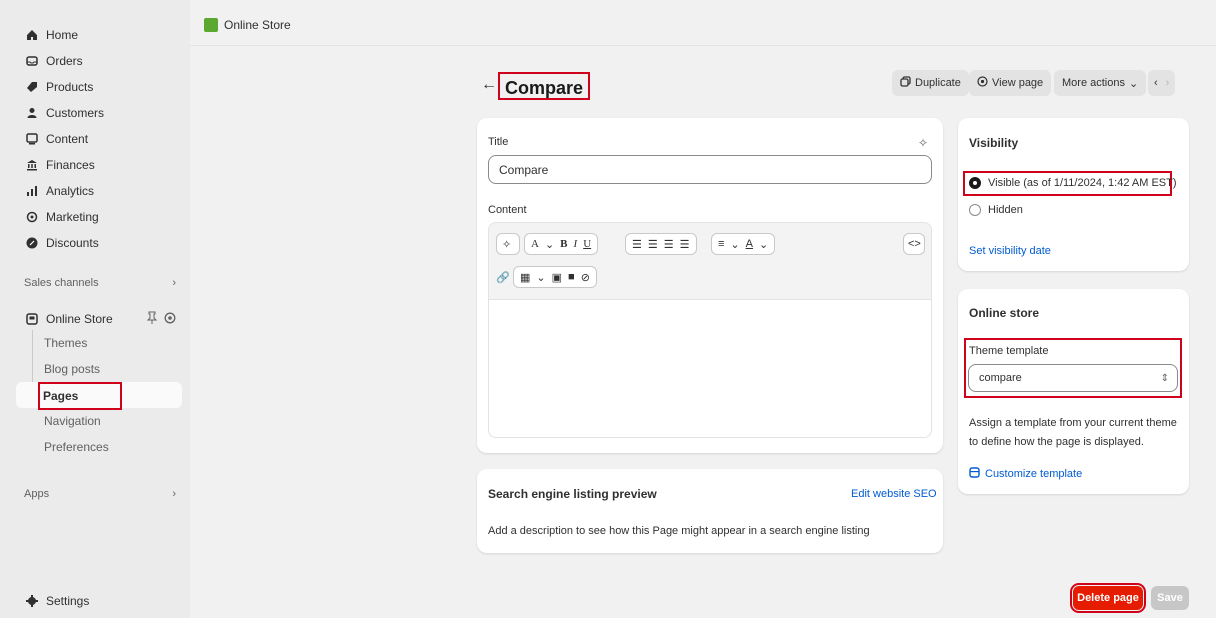 This screenshot has width=1216, height=618. What do you see at coordinates (498, 142) in the screenshot?
I see `title-label: Title` at bounding box center [498, 142].